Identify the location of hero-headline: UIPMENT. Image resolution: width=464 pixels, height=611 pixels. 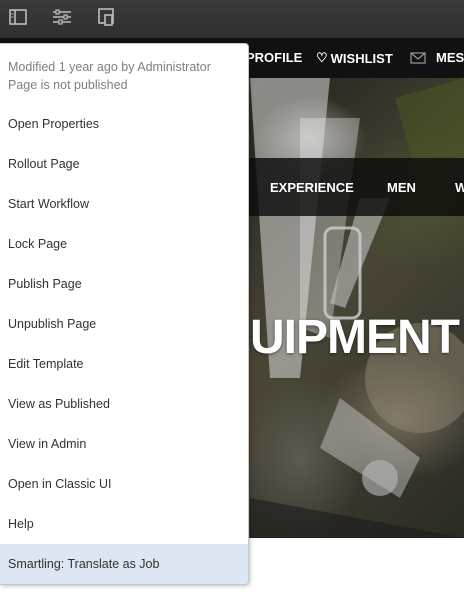
(355, 337).